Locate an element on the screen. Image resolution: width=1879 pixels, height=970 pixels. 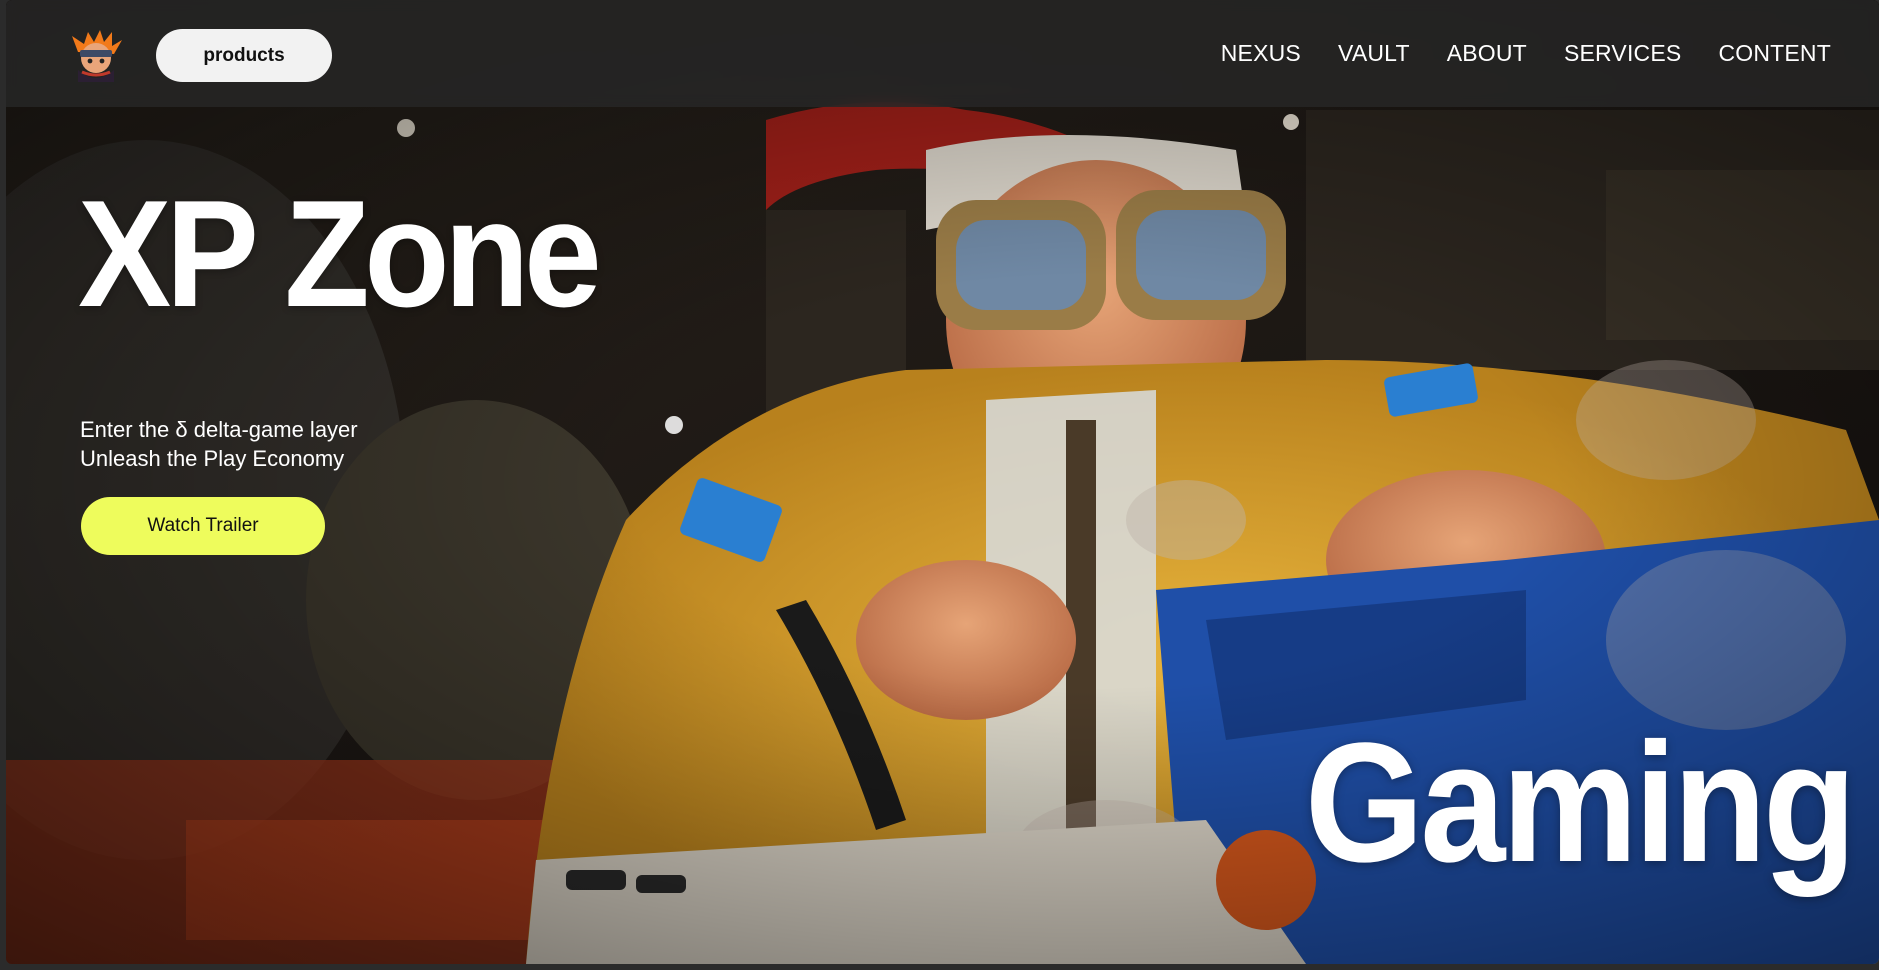
tagline-line-1: Enter the δ delta-game layer is located at coordinates (219, 429).